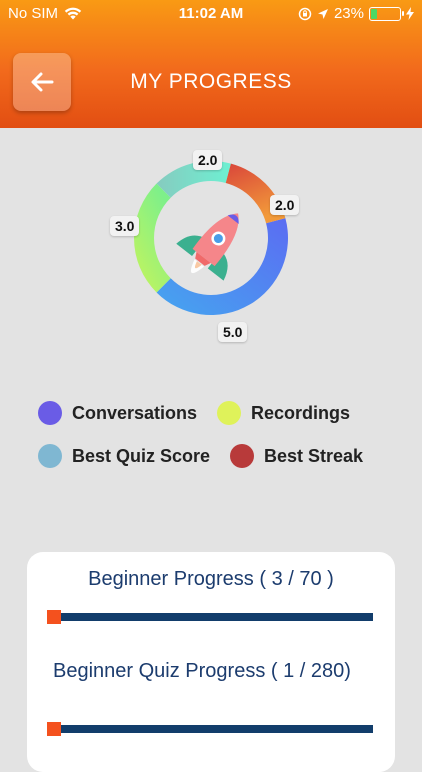  I want to click on beginner-quiz-progress-title: Beginner Quiz Progress ( 1 / 280), so click(202, 671).